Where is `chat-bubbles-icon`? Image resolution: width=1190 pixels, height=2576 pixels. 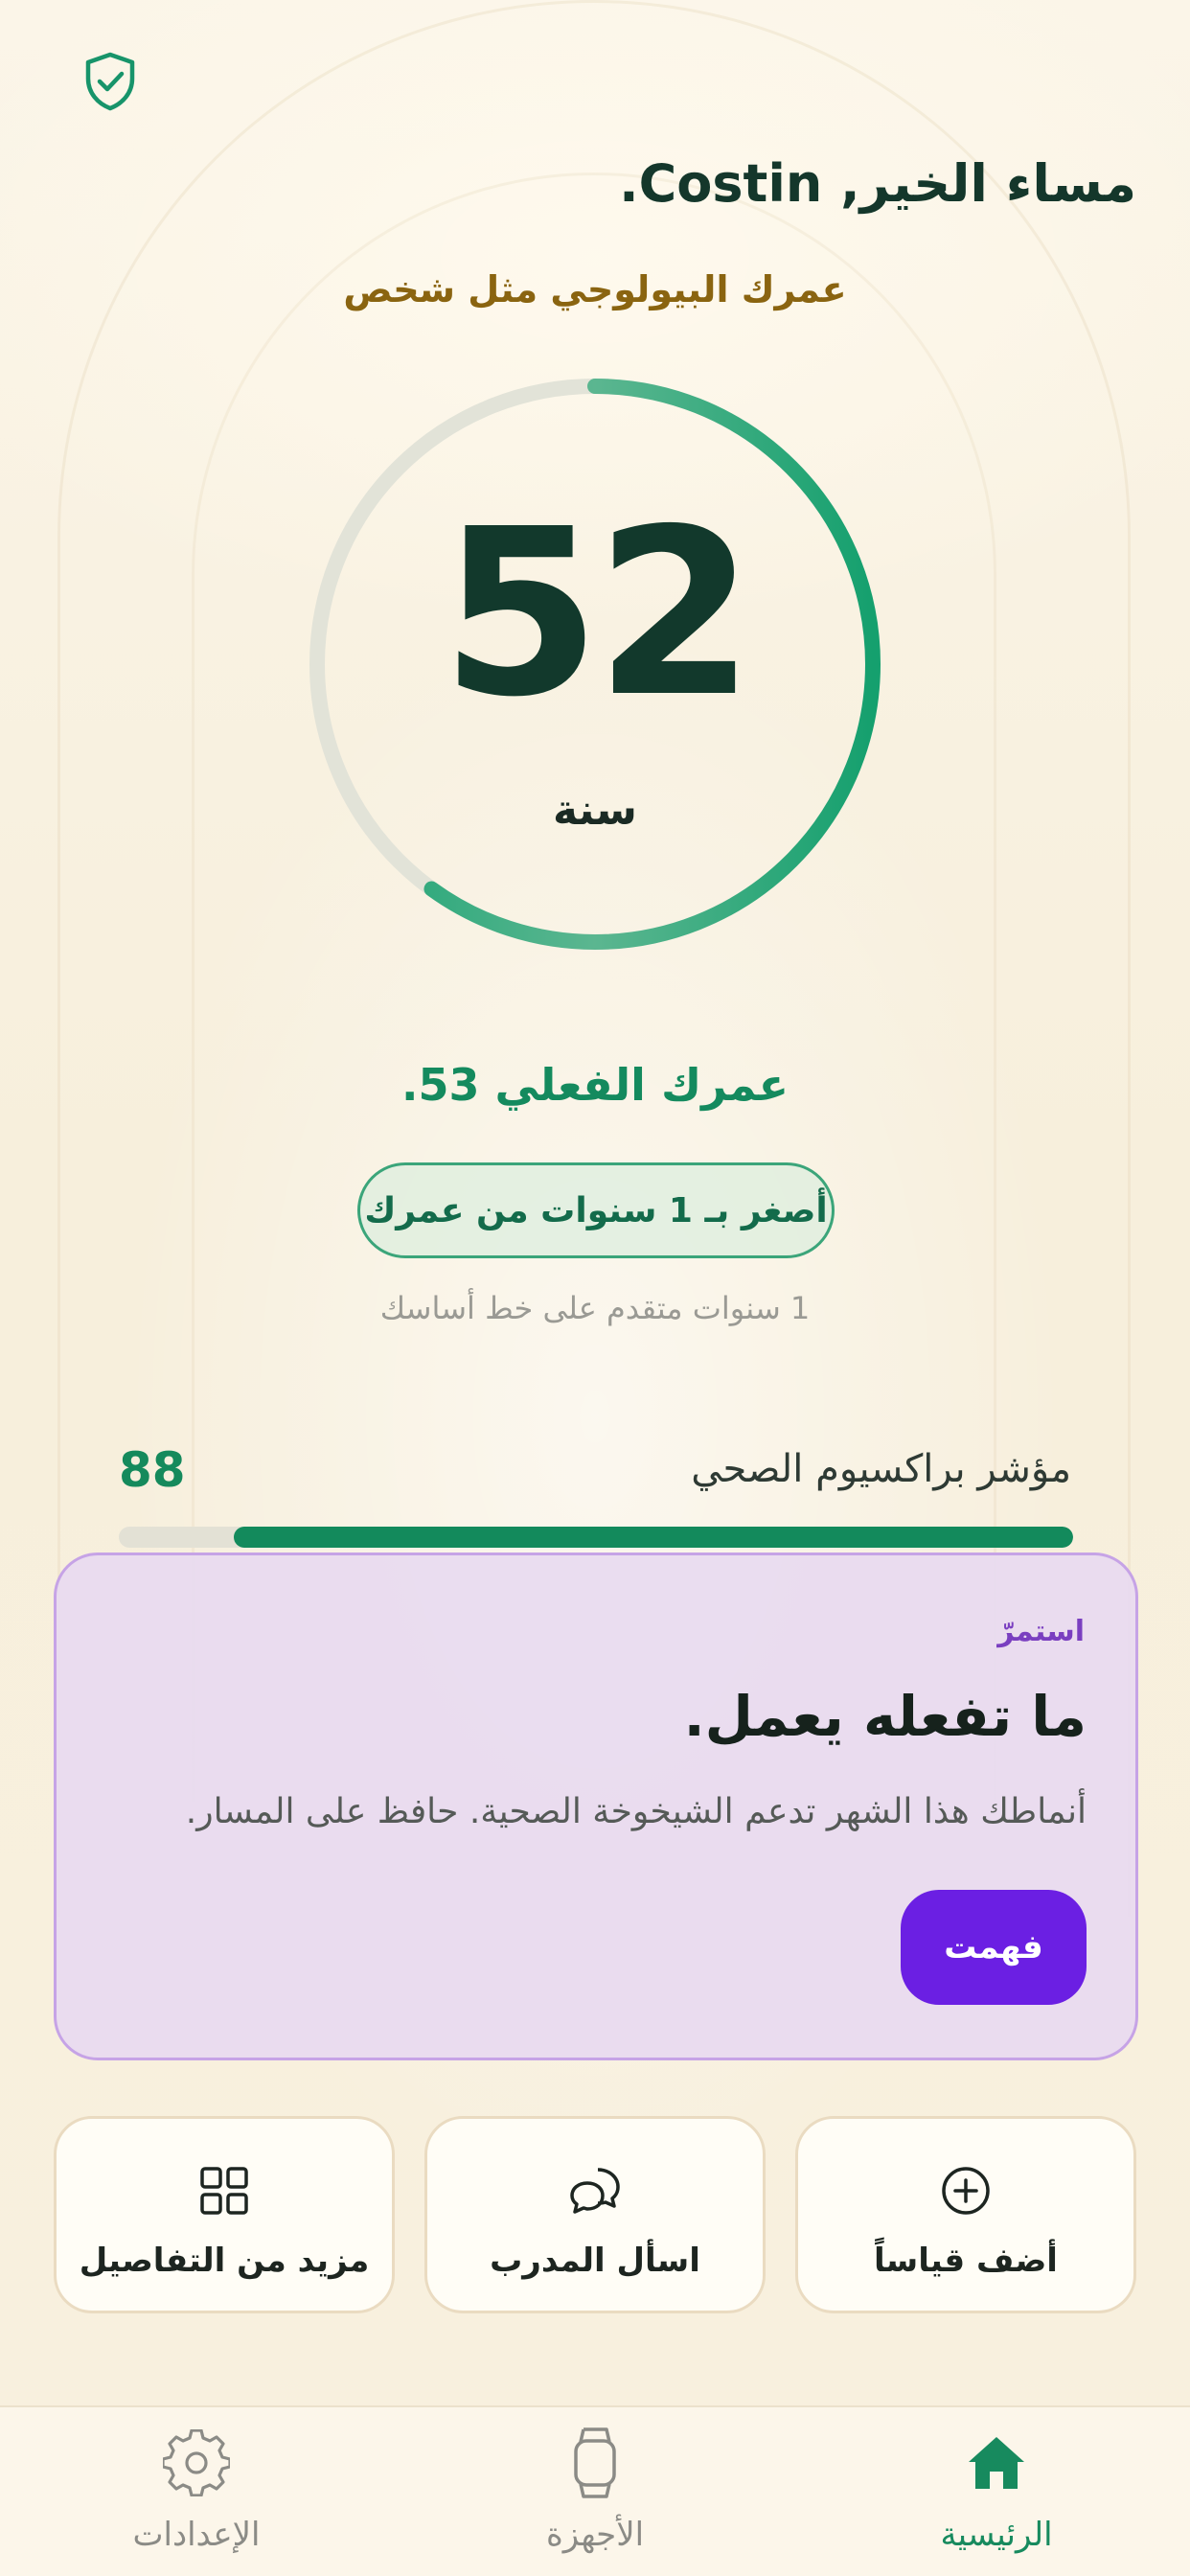 chat-bubbles-icon is located at coordinates (595, 2190).